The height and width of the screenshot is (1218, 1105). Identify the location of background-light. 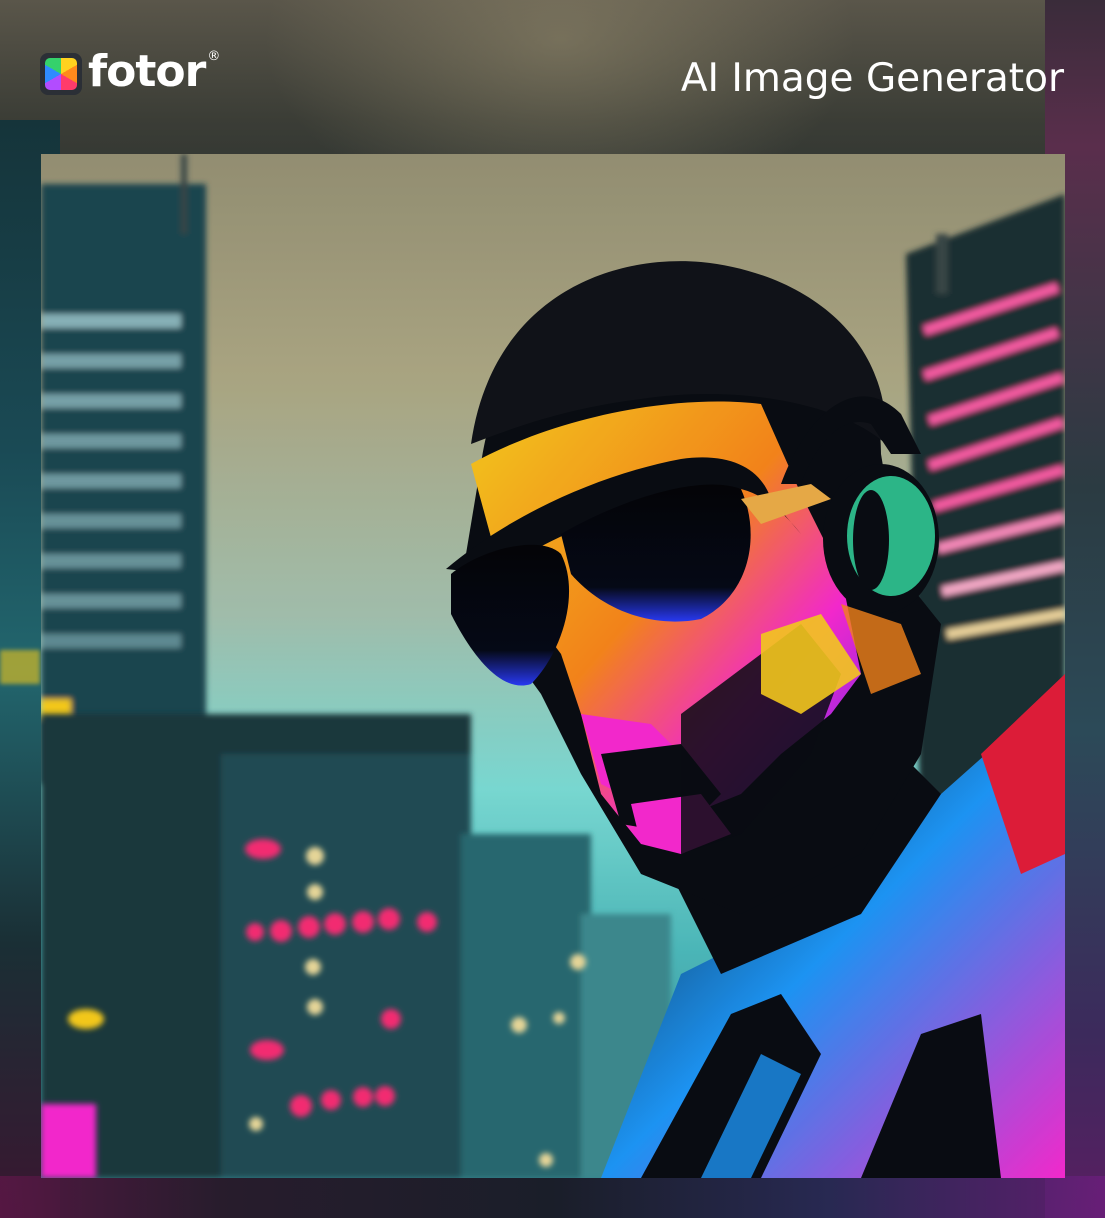
(20, 667).